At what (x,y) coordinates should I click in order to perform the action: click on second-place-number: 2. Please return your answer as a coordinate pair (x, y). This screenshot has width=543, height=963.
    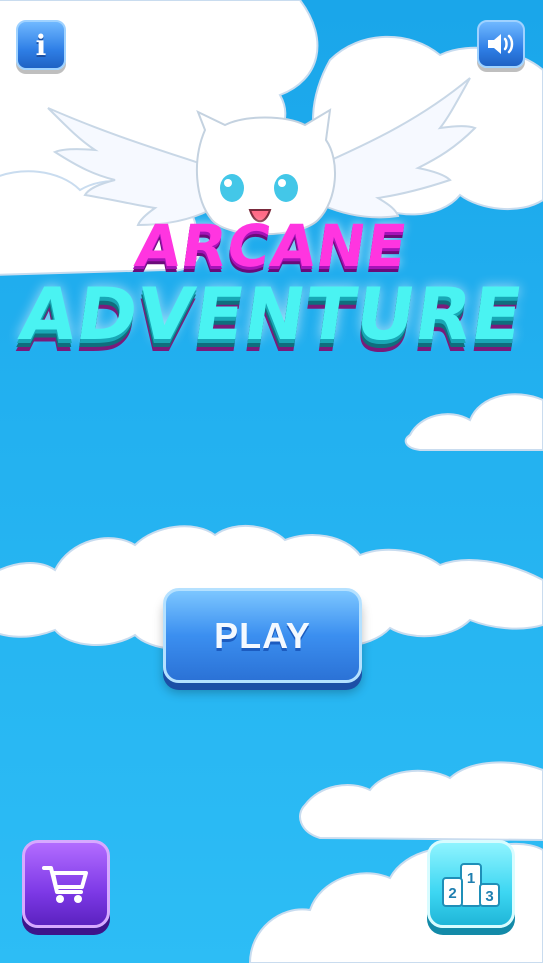
    Looking at the image, I should click on (452, 893).